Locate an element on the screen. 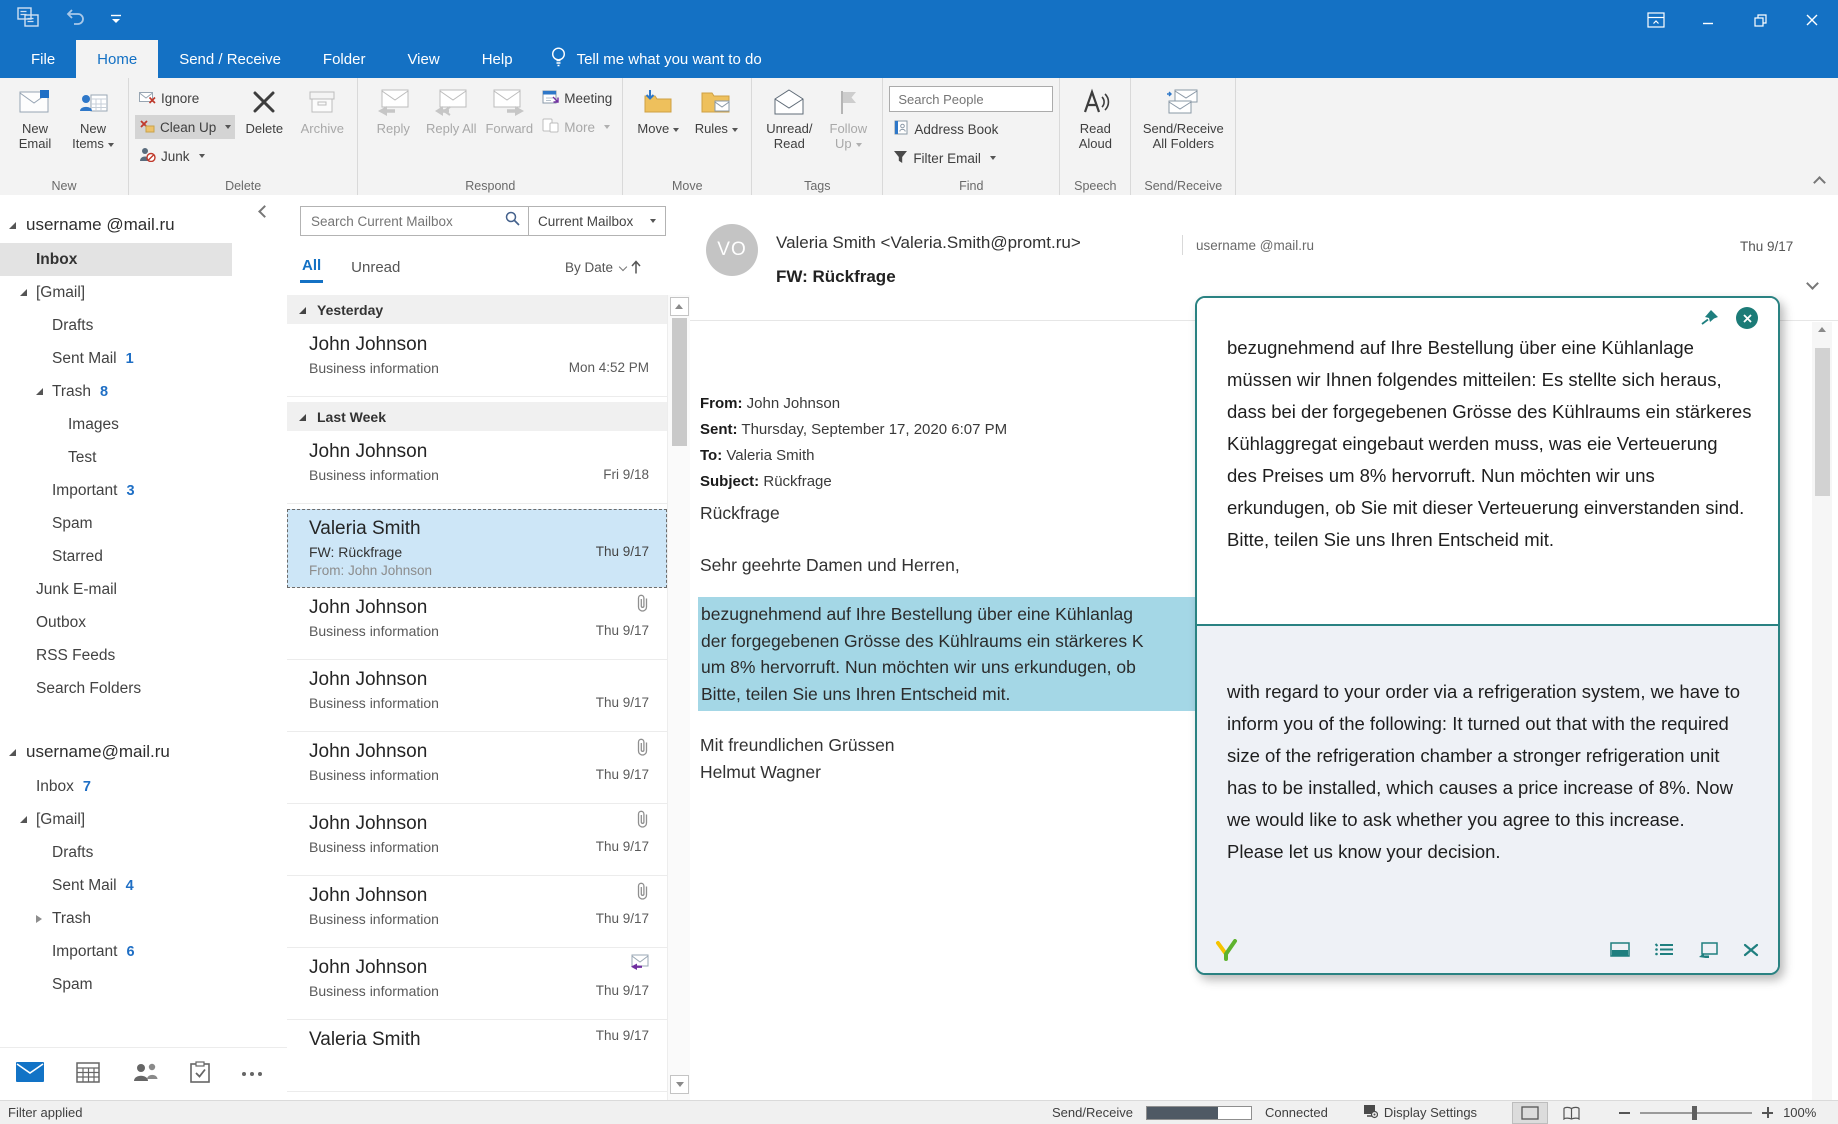 Image resolution: width=1838 pixels, height=1124 pixels. reply-all-button: Reply All is located at coordinates (451, 109).